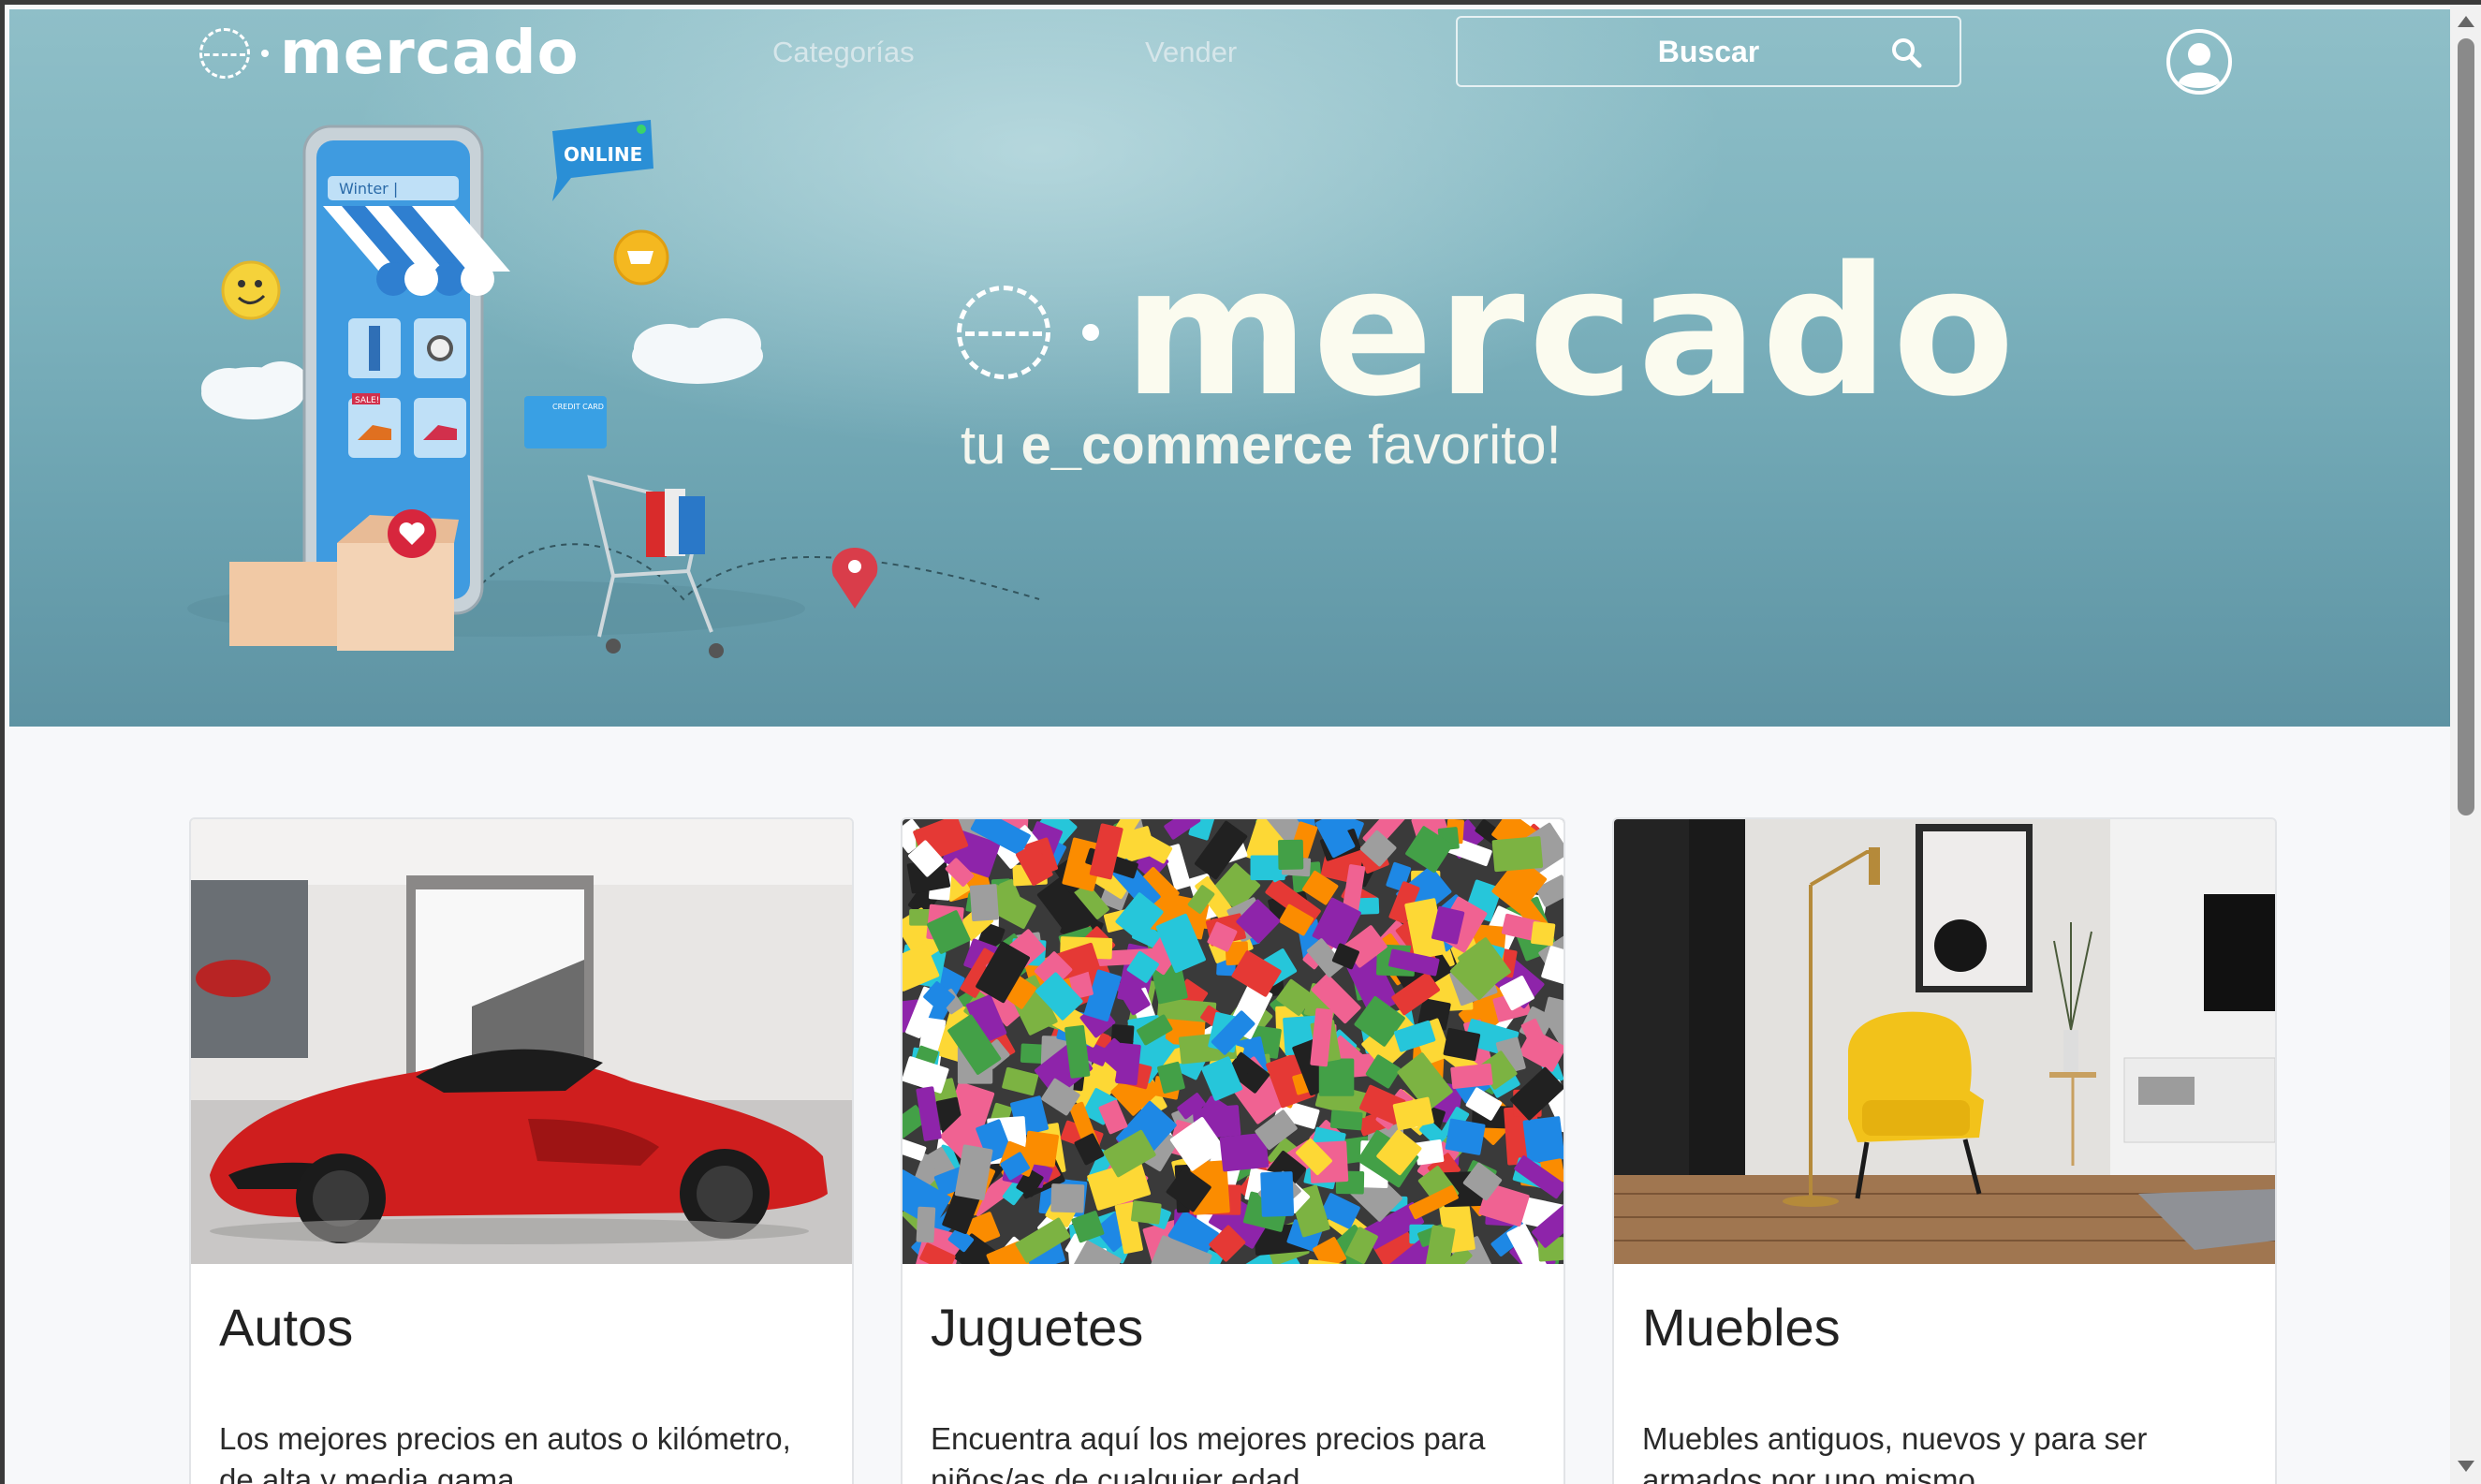 The image size is (2481, 1484). Describe the element at coordinates (1741, 1327) in the screenshot. I see `card-title: Muebles` at that location.